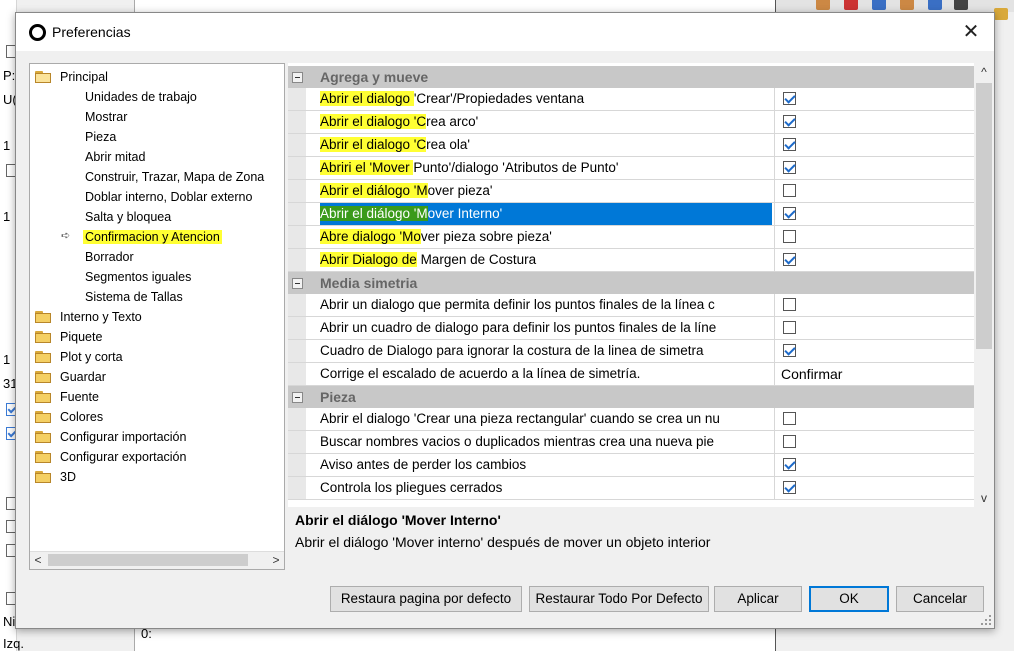 This screenshot has height=651, width=1014. What do you see at coordinates (128, 217) in the screenshot?
I see `tree-item-salta: Salta y bloquea` at bounding box center [128, 217].